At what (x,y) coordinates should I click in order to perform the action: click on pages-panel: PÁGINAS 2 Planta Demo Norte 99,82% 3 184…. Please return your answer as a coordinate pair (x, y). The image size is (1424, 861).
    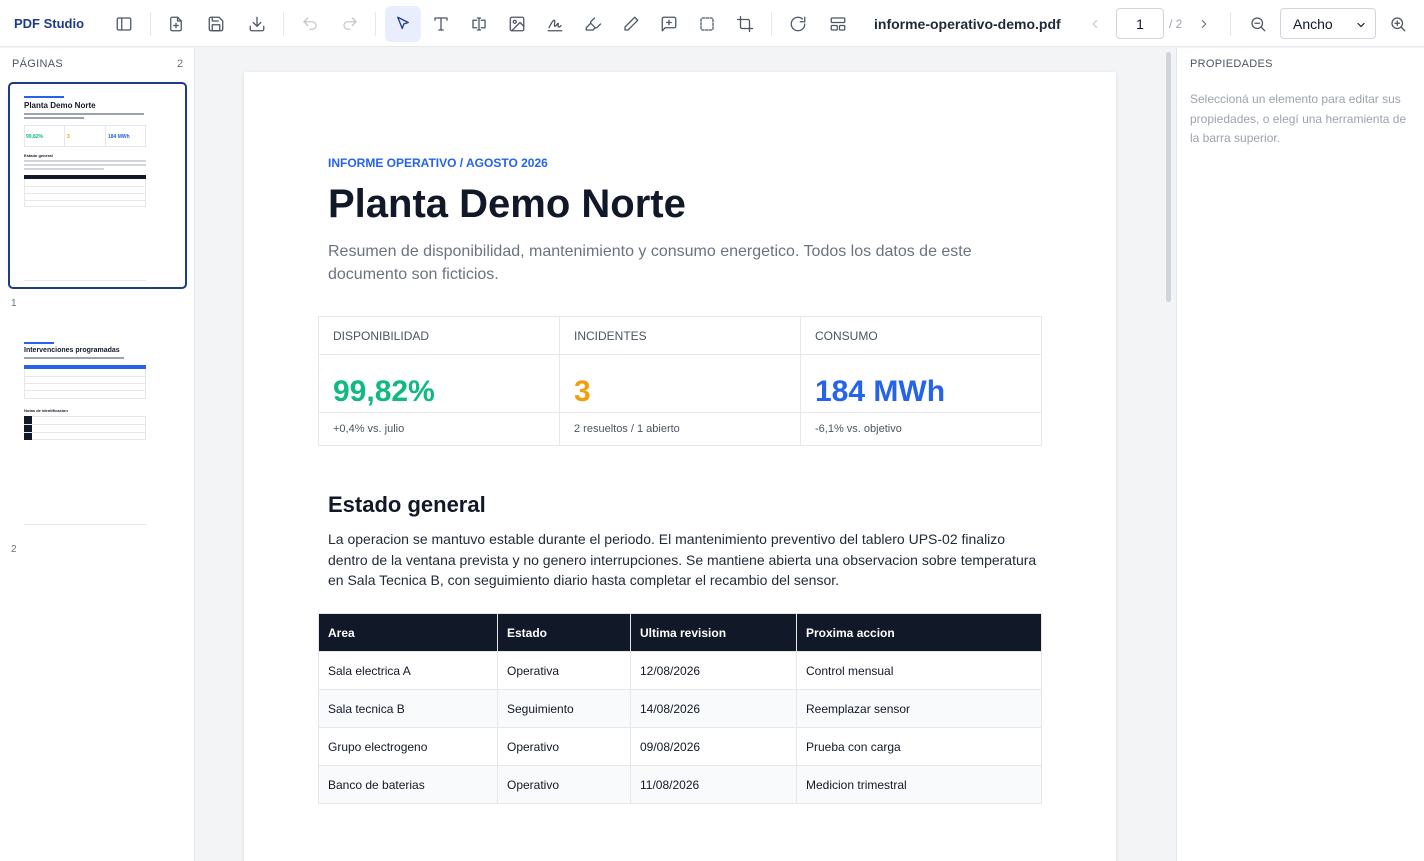
    Looking at the image, I should click on (97, 454).